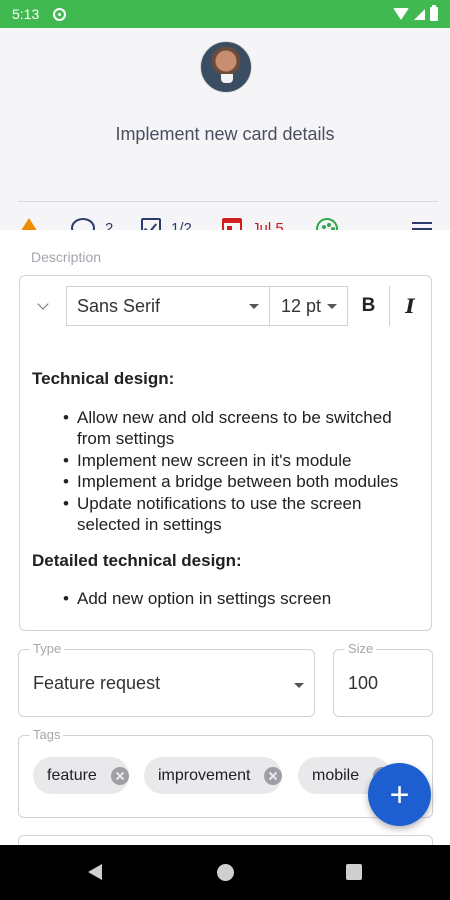 The height and width of the screenshot is (900, 450). What do you see at coordinates (66, 257) in the screenshot?
I see `description-label: Description` at bounding box center [66, 257].